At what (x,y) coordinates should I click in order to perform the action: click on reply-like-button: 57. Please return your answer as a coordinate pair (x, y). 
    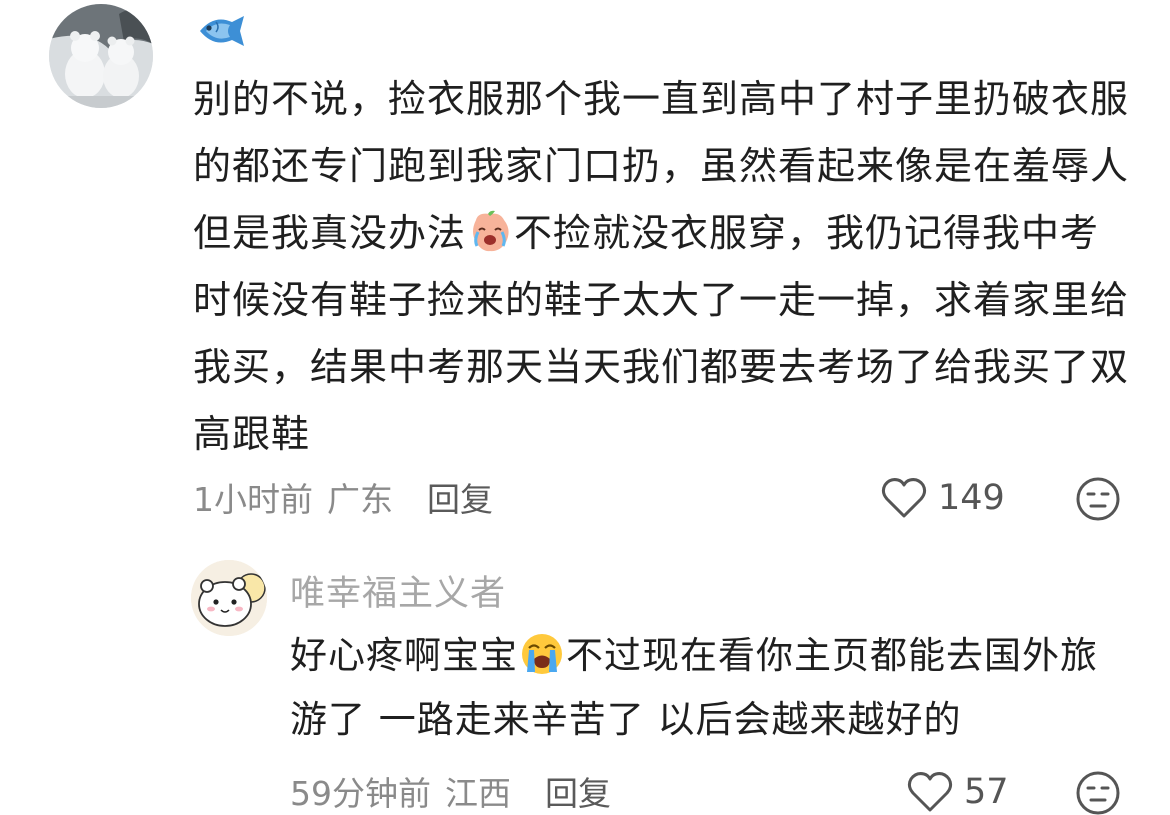
    Looking at the image, I should click on (957, 790).